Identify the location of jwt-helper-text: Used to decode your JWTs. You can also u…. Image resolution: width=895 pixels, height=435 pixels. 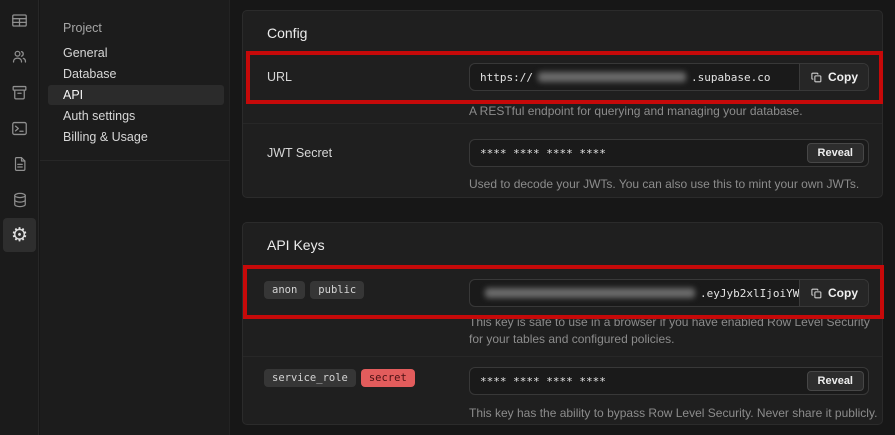
(664, 184).